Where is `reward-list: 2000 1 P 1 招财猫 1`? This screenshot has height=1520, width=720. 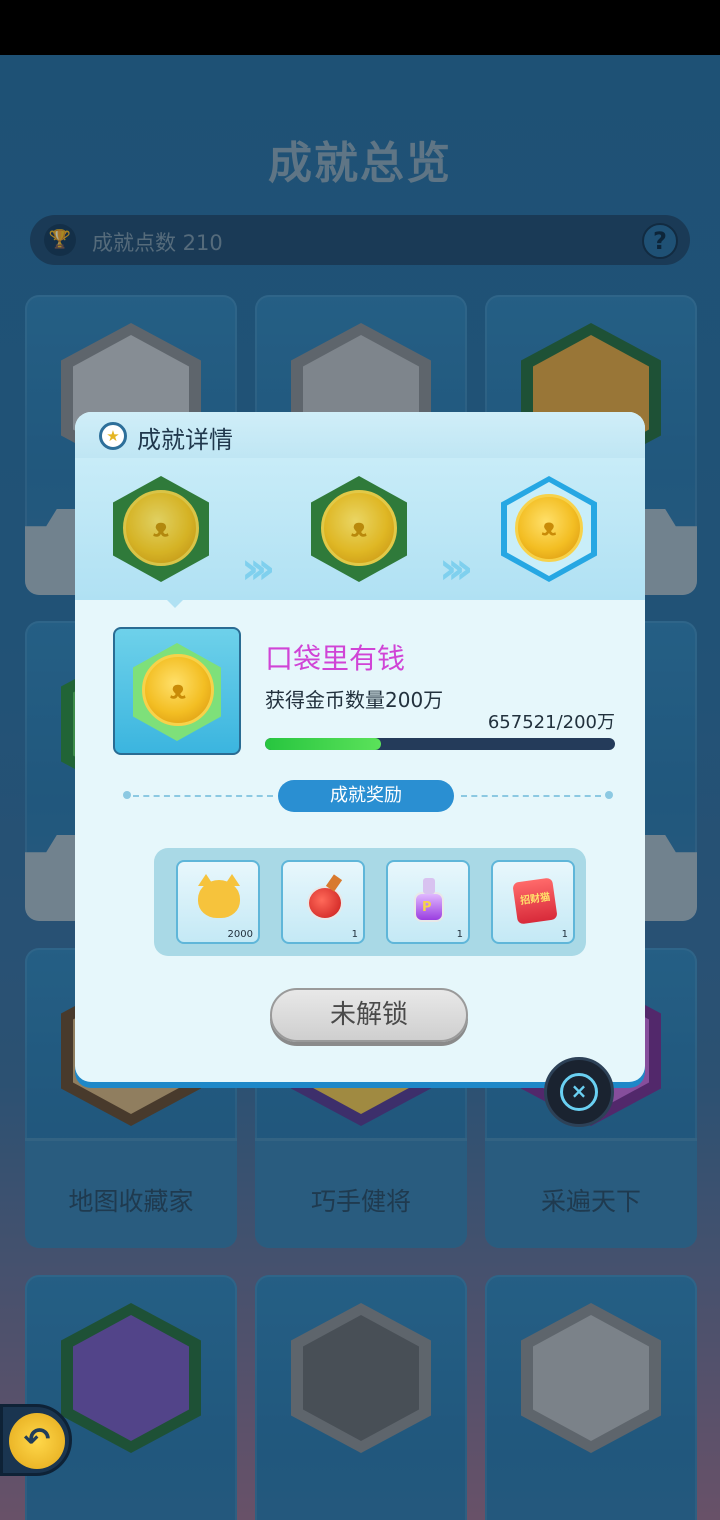 reward-list: 2000 1 P 1 招财猫 1 is located at coordinates (370, 902).